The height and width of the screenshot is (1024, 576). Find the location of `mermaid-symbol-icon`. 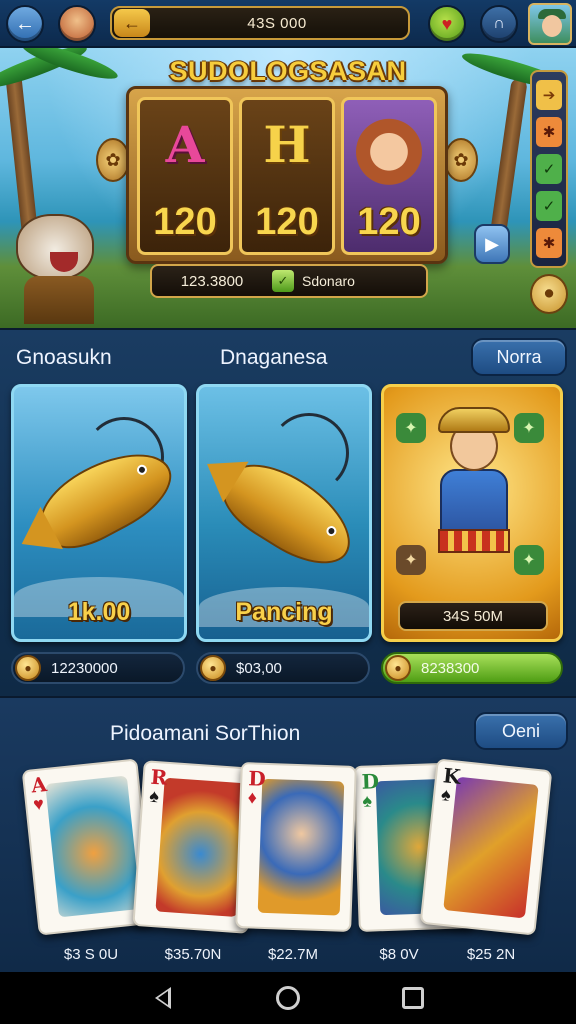

mermaid-symbol-icon is located at coordinates (389, 148).